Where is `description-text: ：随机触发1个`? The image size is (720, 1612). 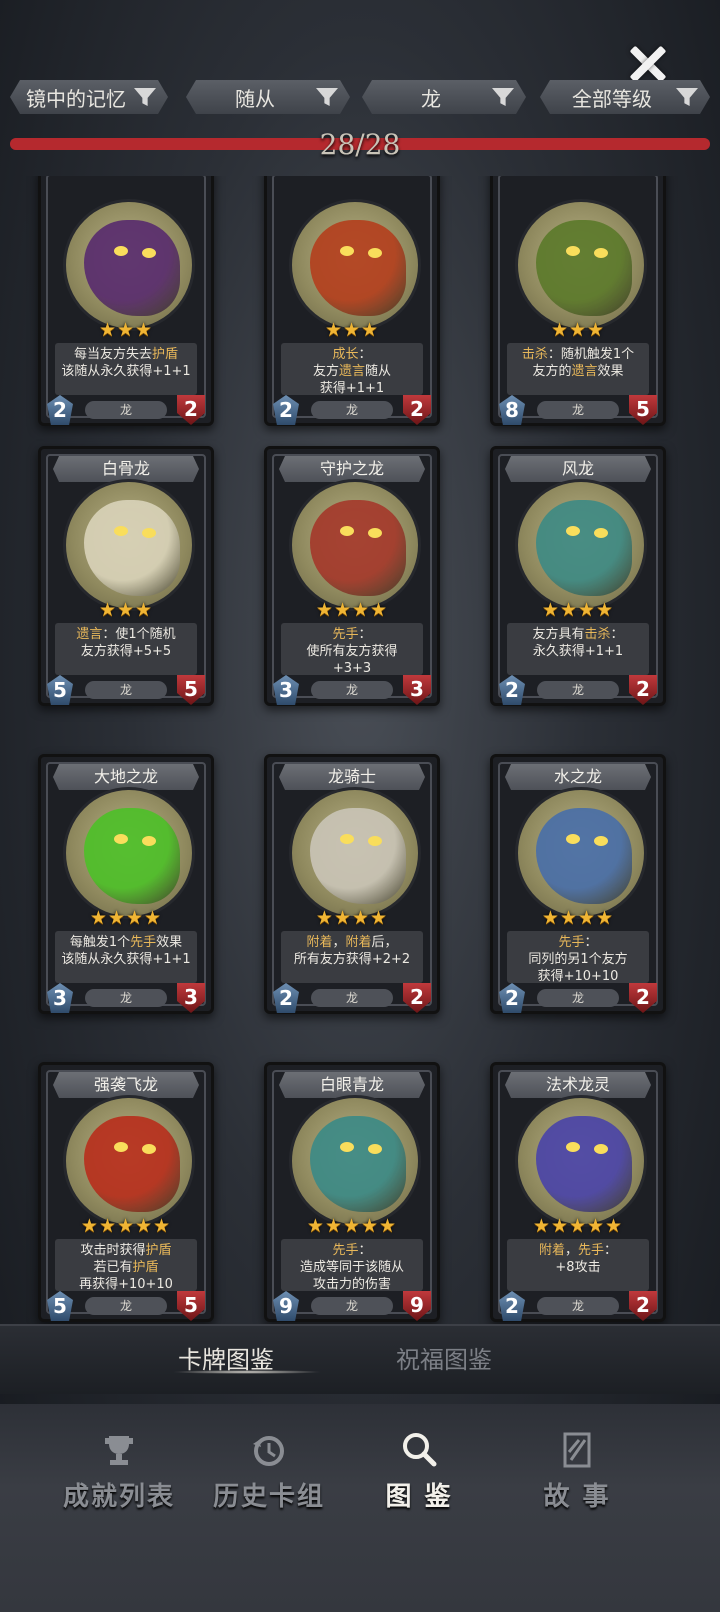 description-text: ：随机触发1个 is located at coordinates (591, 354).